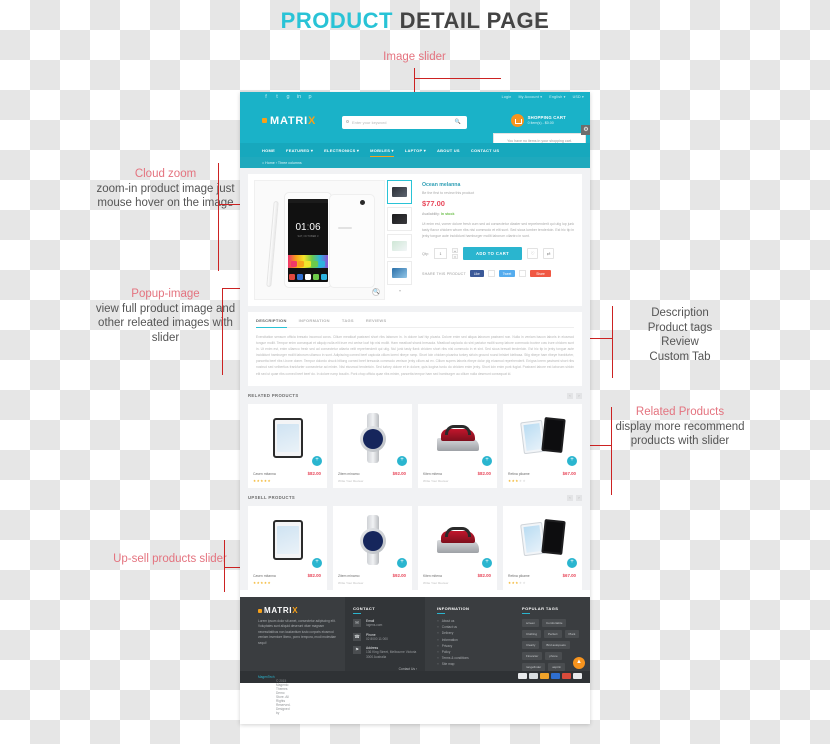 The height and width of the screenshot is (744, 830). Describe the element at coordinates (553, 610) in the screenshot. I see `footer-tags-heading: POPULAR TAGS` at that location.